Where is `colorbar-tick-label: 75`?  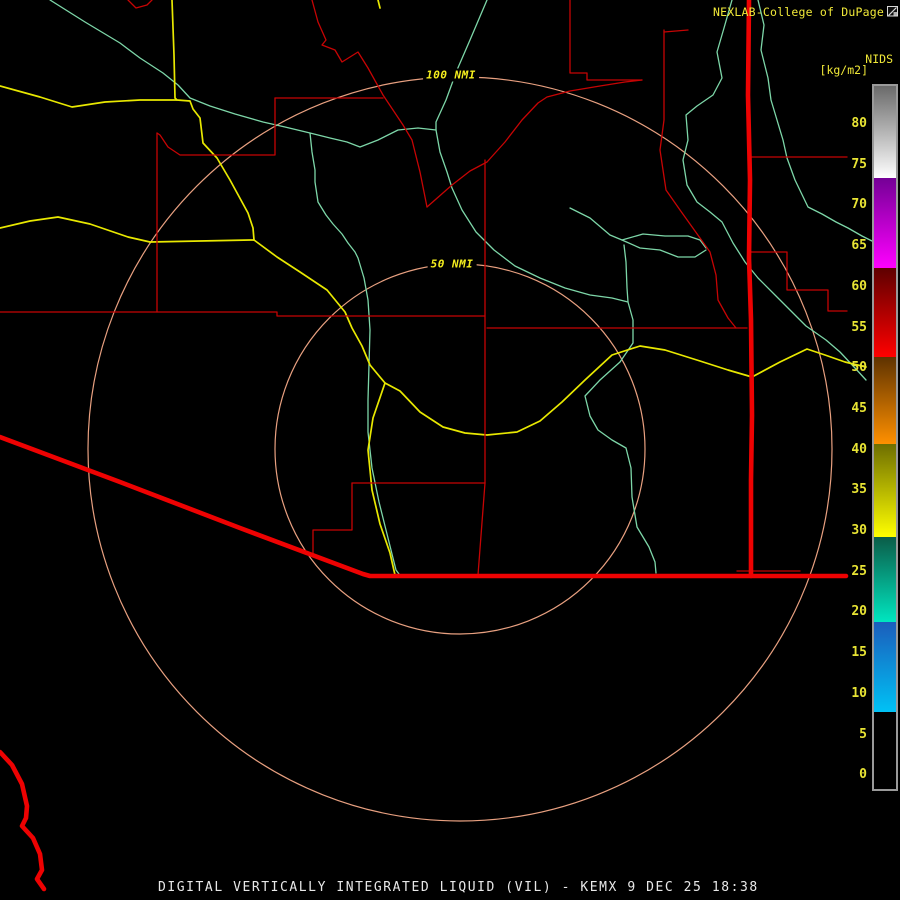 colorbar-tick-label: 75 is located at coordinates (859, 164).